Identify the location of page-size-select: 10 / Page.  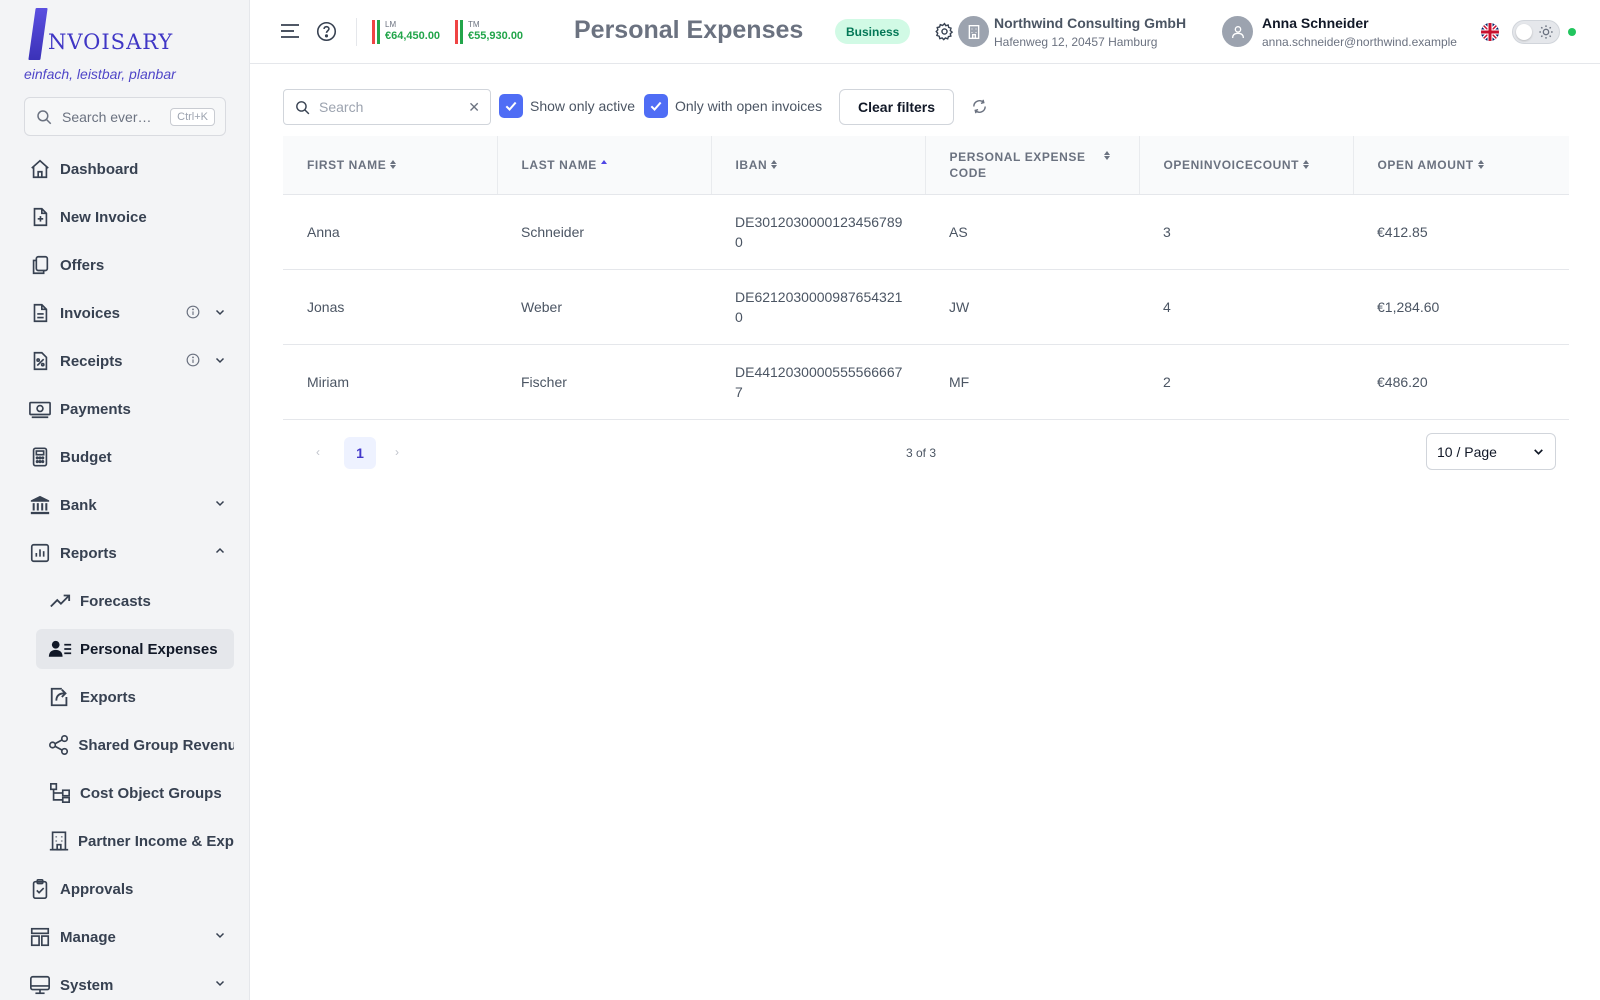
(1491, 451).